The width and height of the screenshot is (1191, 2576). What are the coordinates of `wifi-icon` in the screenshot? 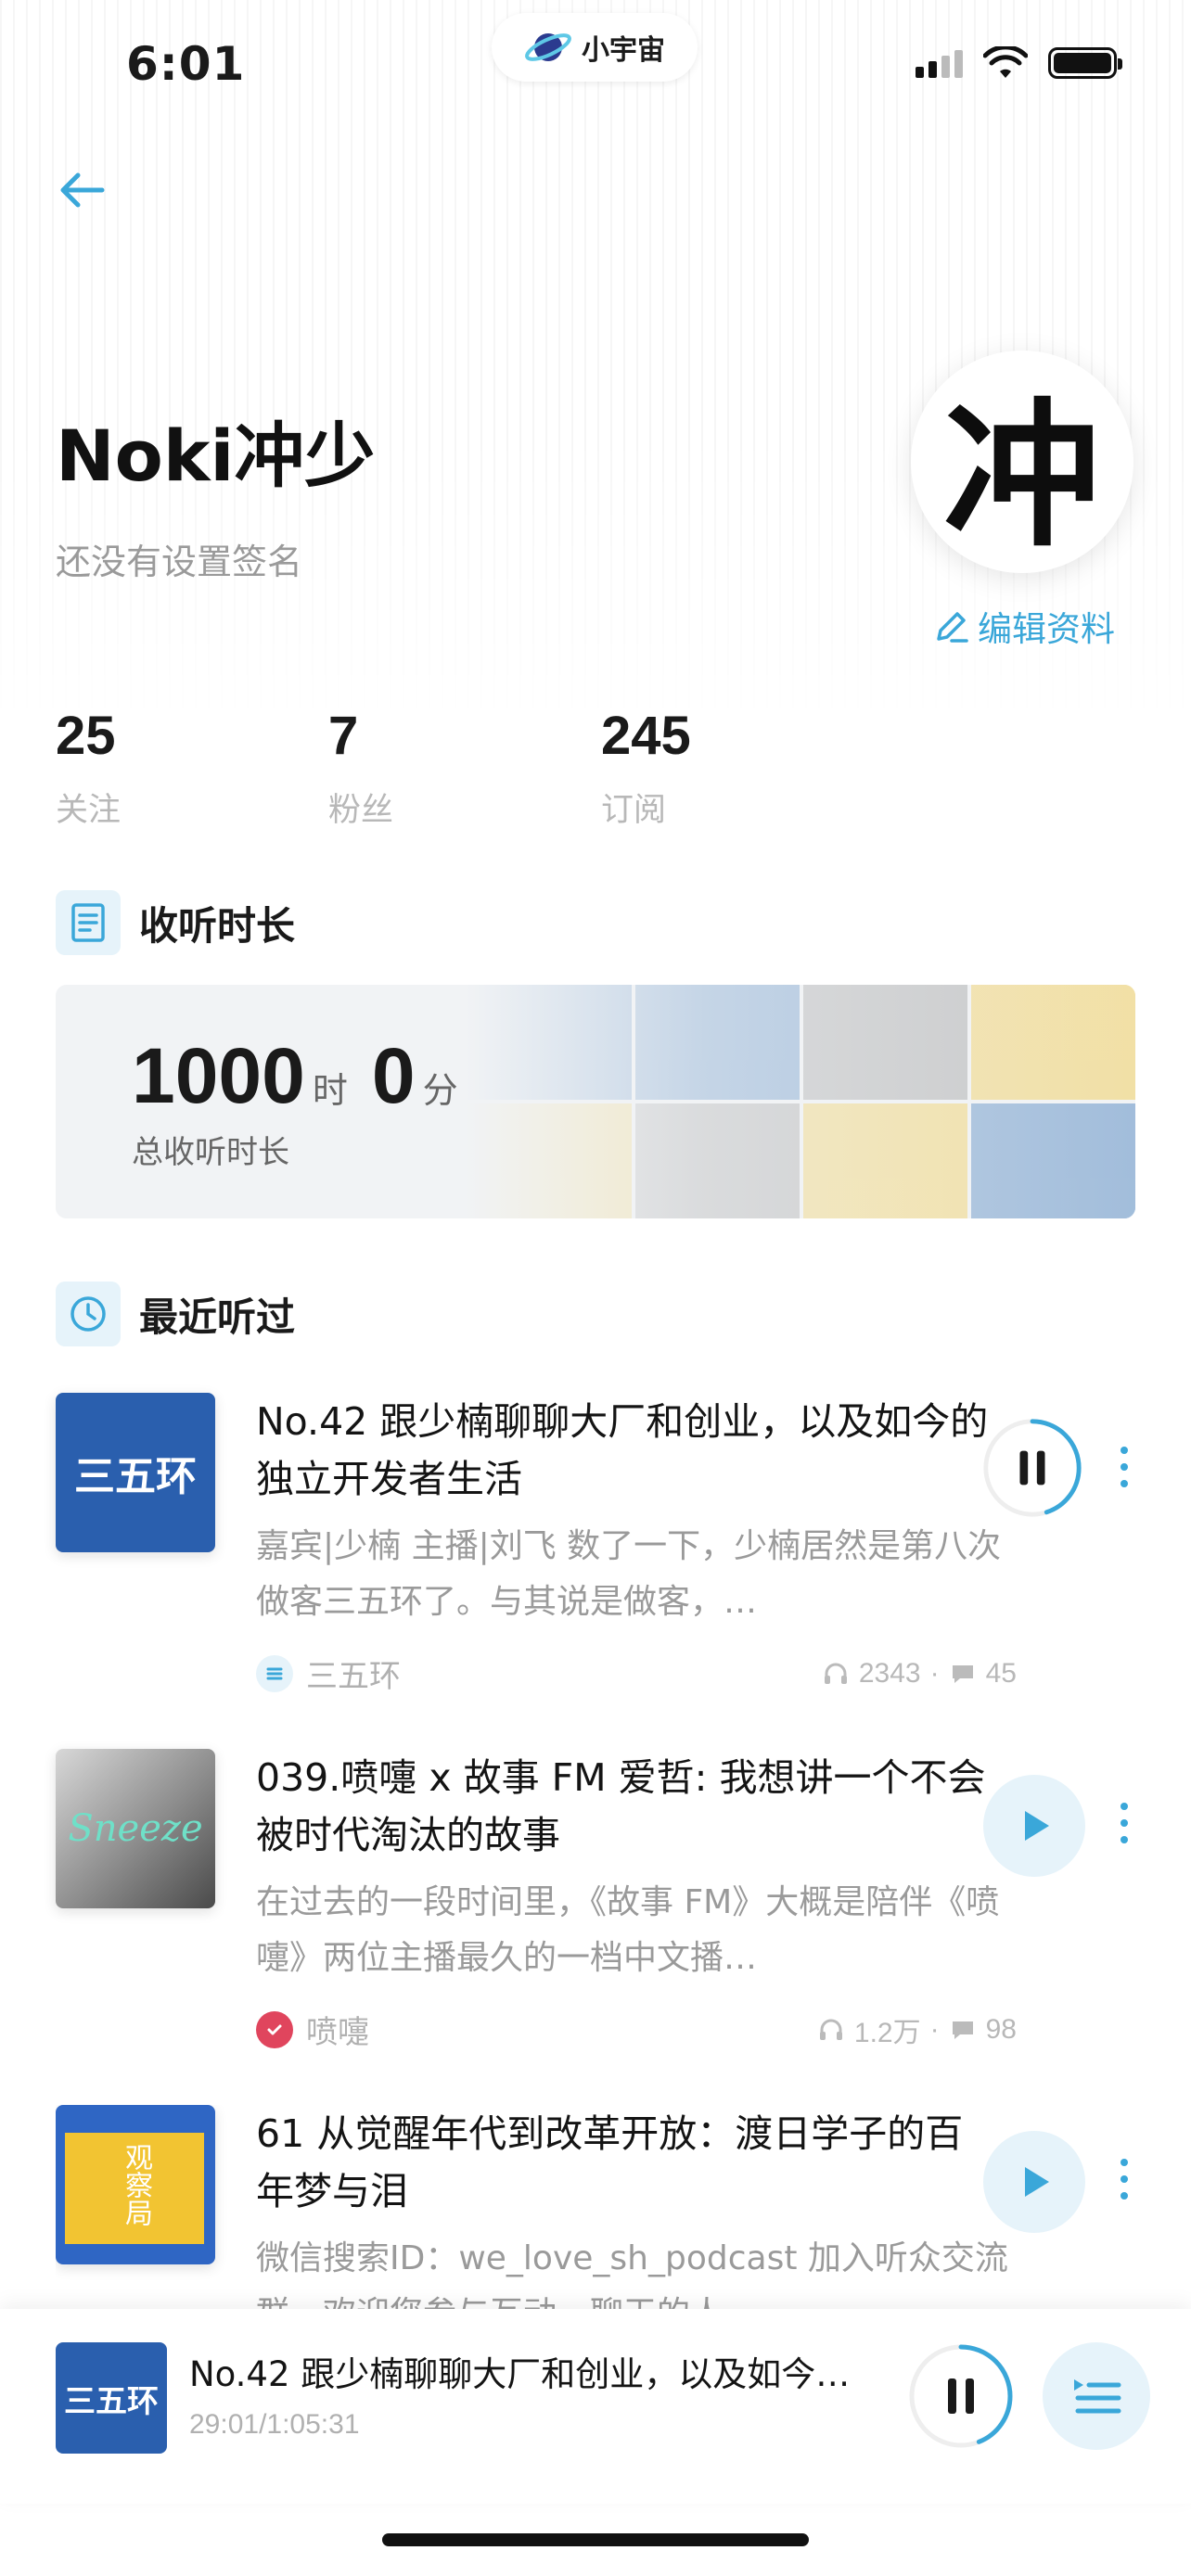 It's located at (1006, 62).